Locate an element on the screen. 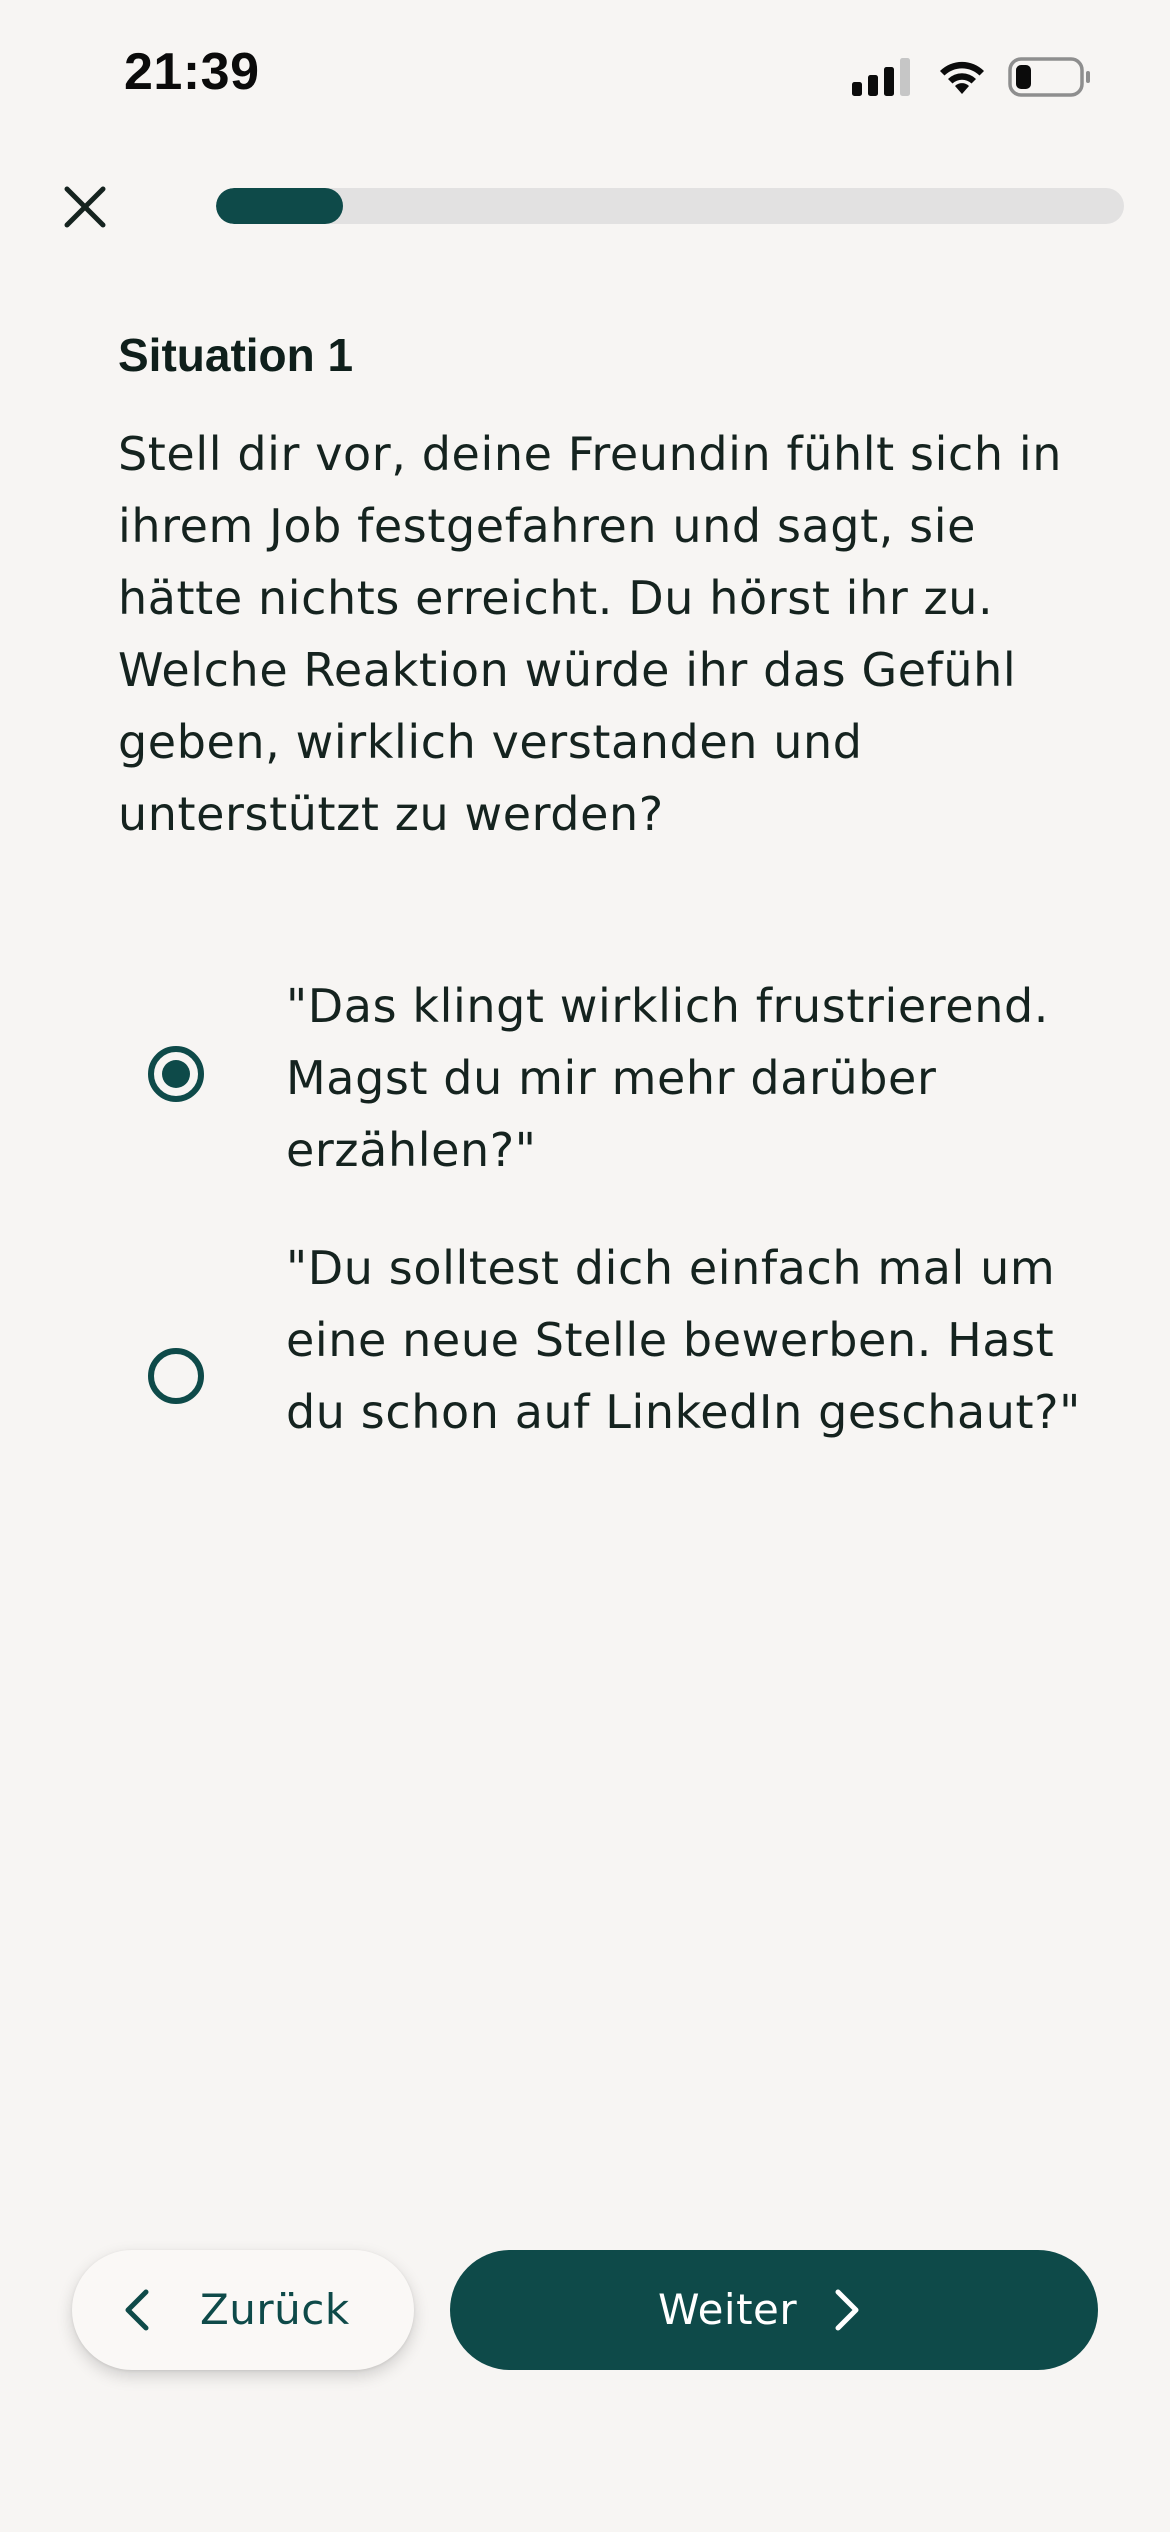 The width and height of the screenshot is (1170, 2532). next-button-label: Weiter is located at coordinates (728, 2309).